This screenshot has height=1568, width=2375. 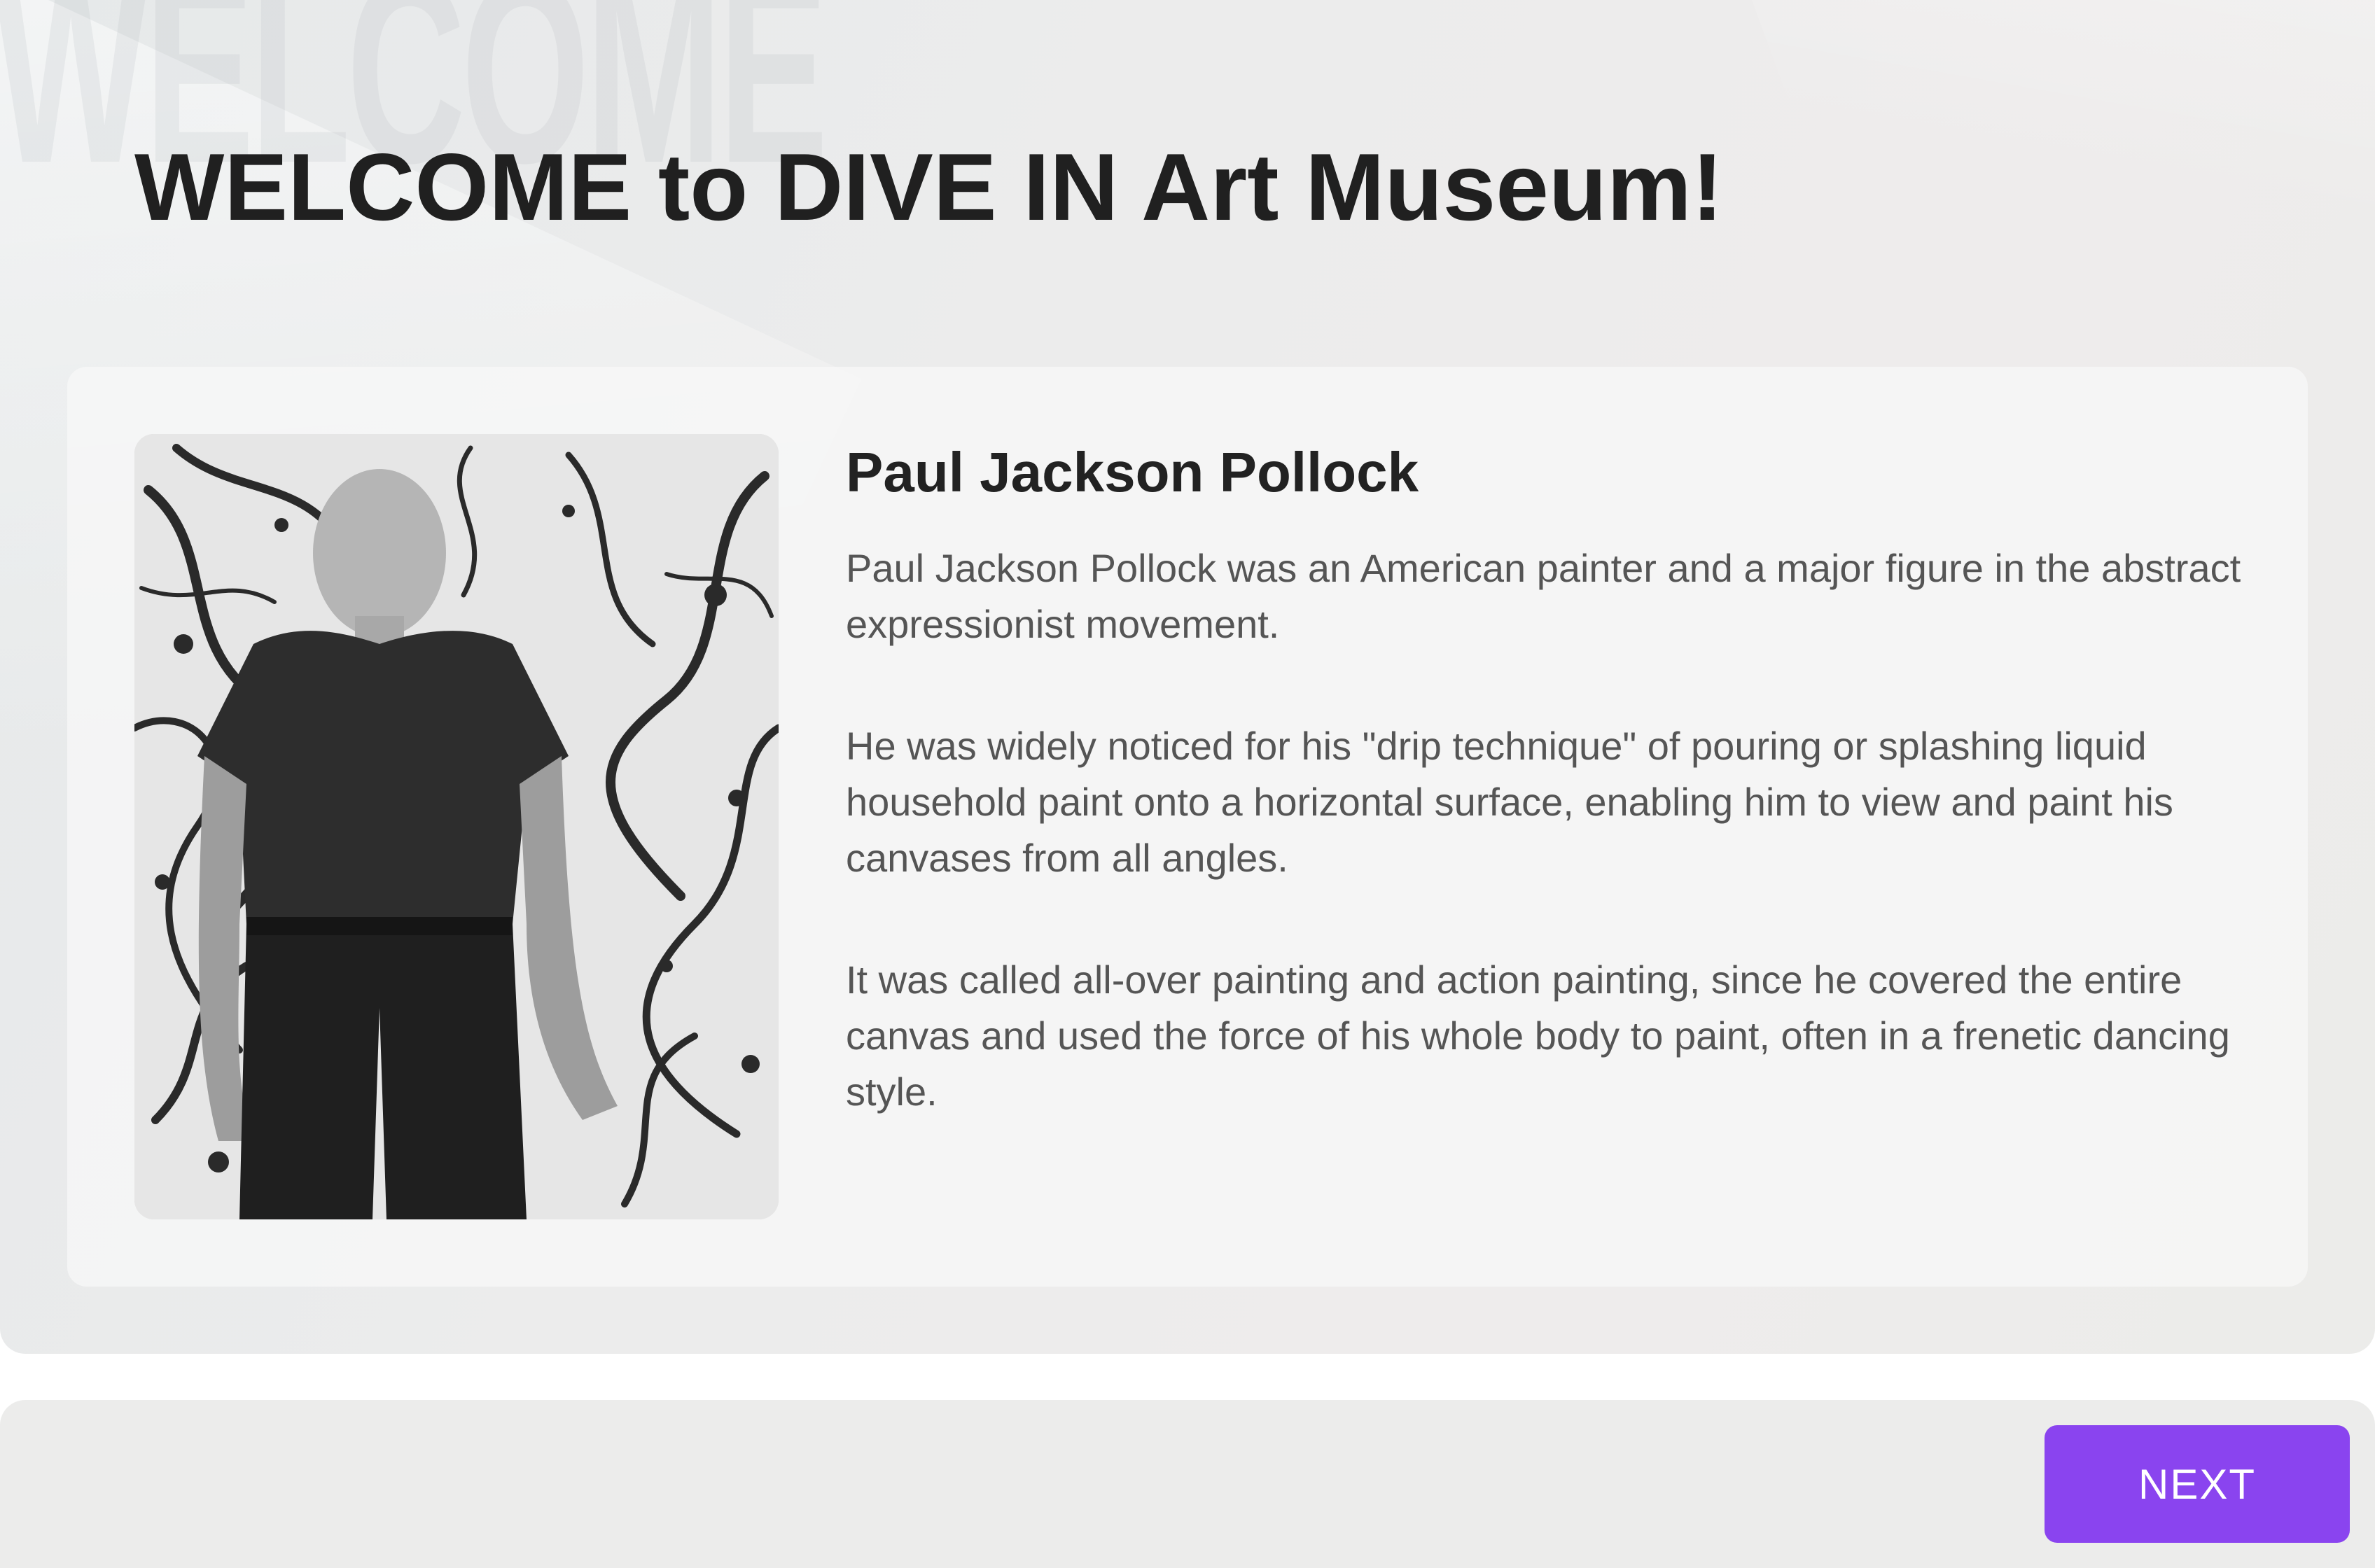 What do you see at coordinates (1187, 1484) in the screenshot?
I see `footer-bar: NEXT` at bounding box center [1187, 1484].